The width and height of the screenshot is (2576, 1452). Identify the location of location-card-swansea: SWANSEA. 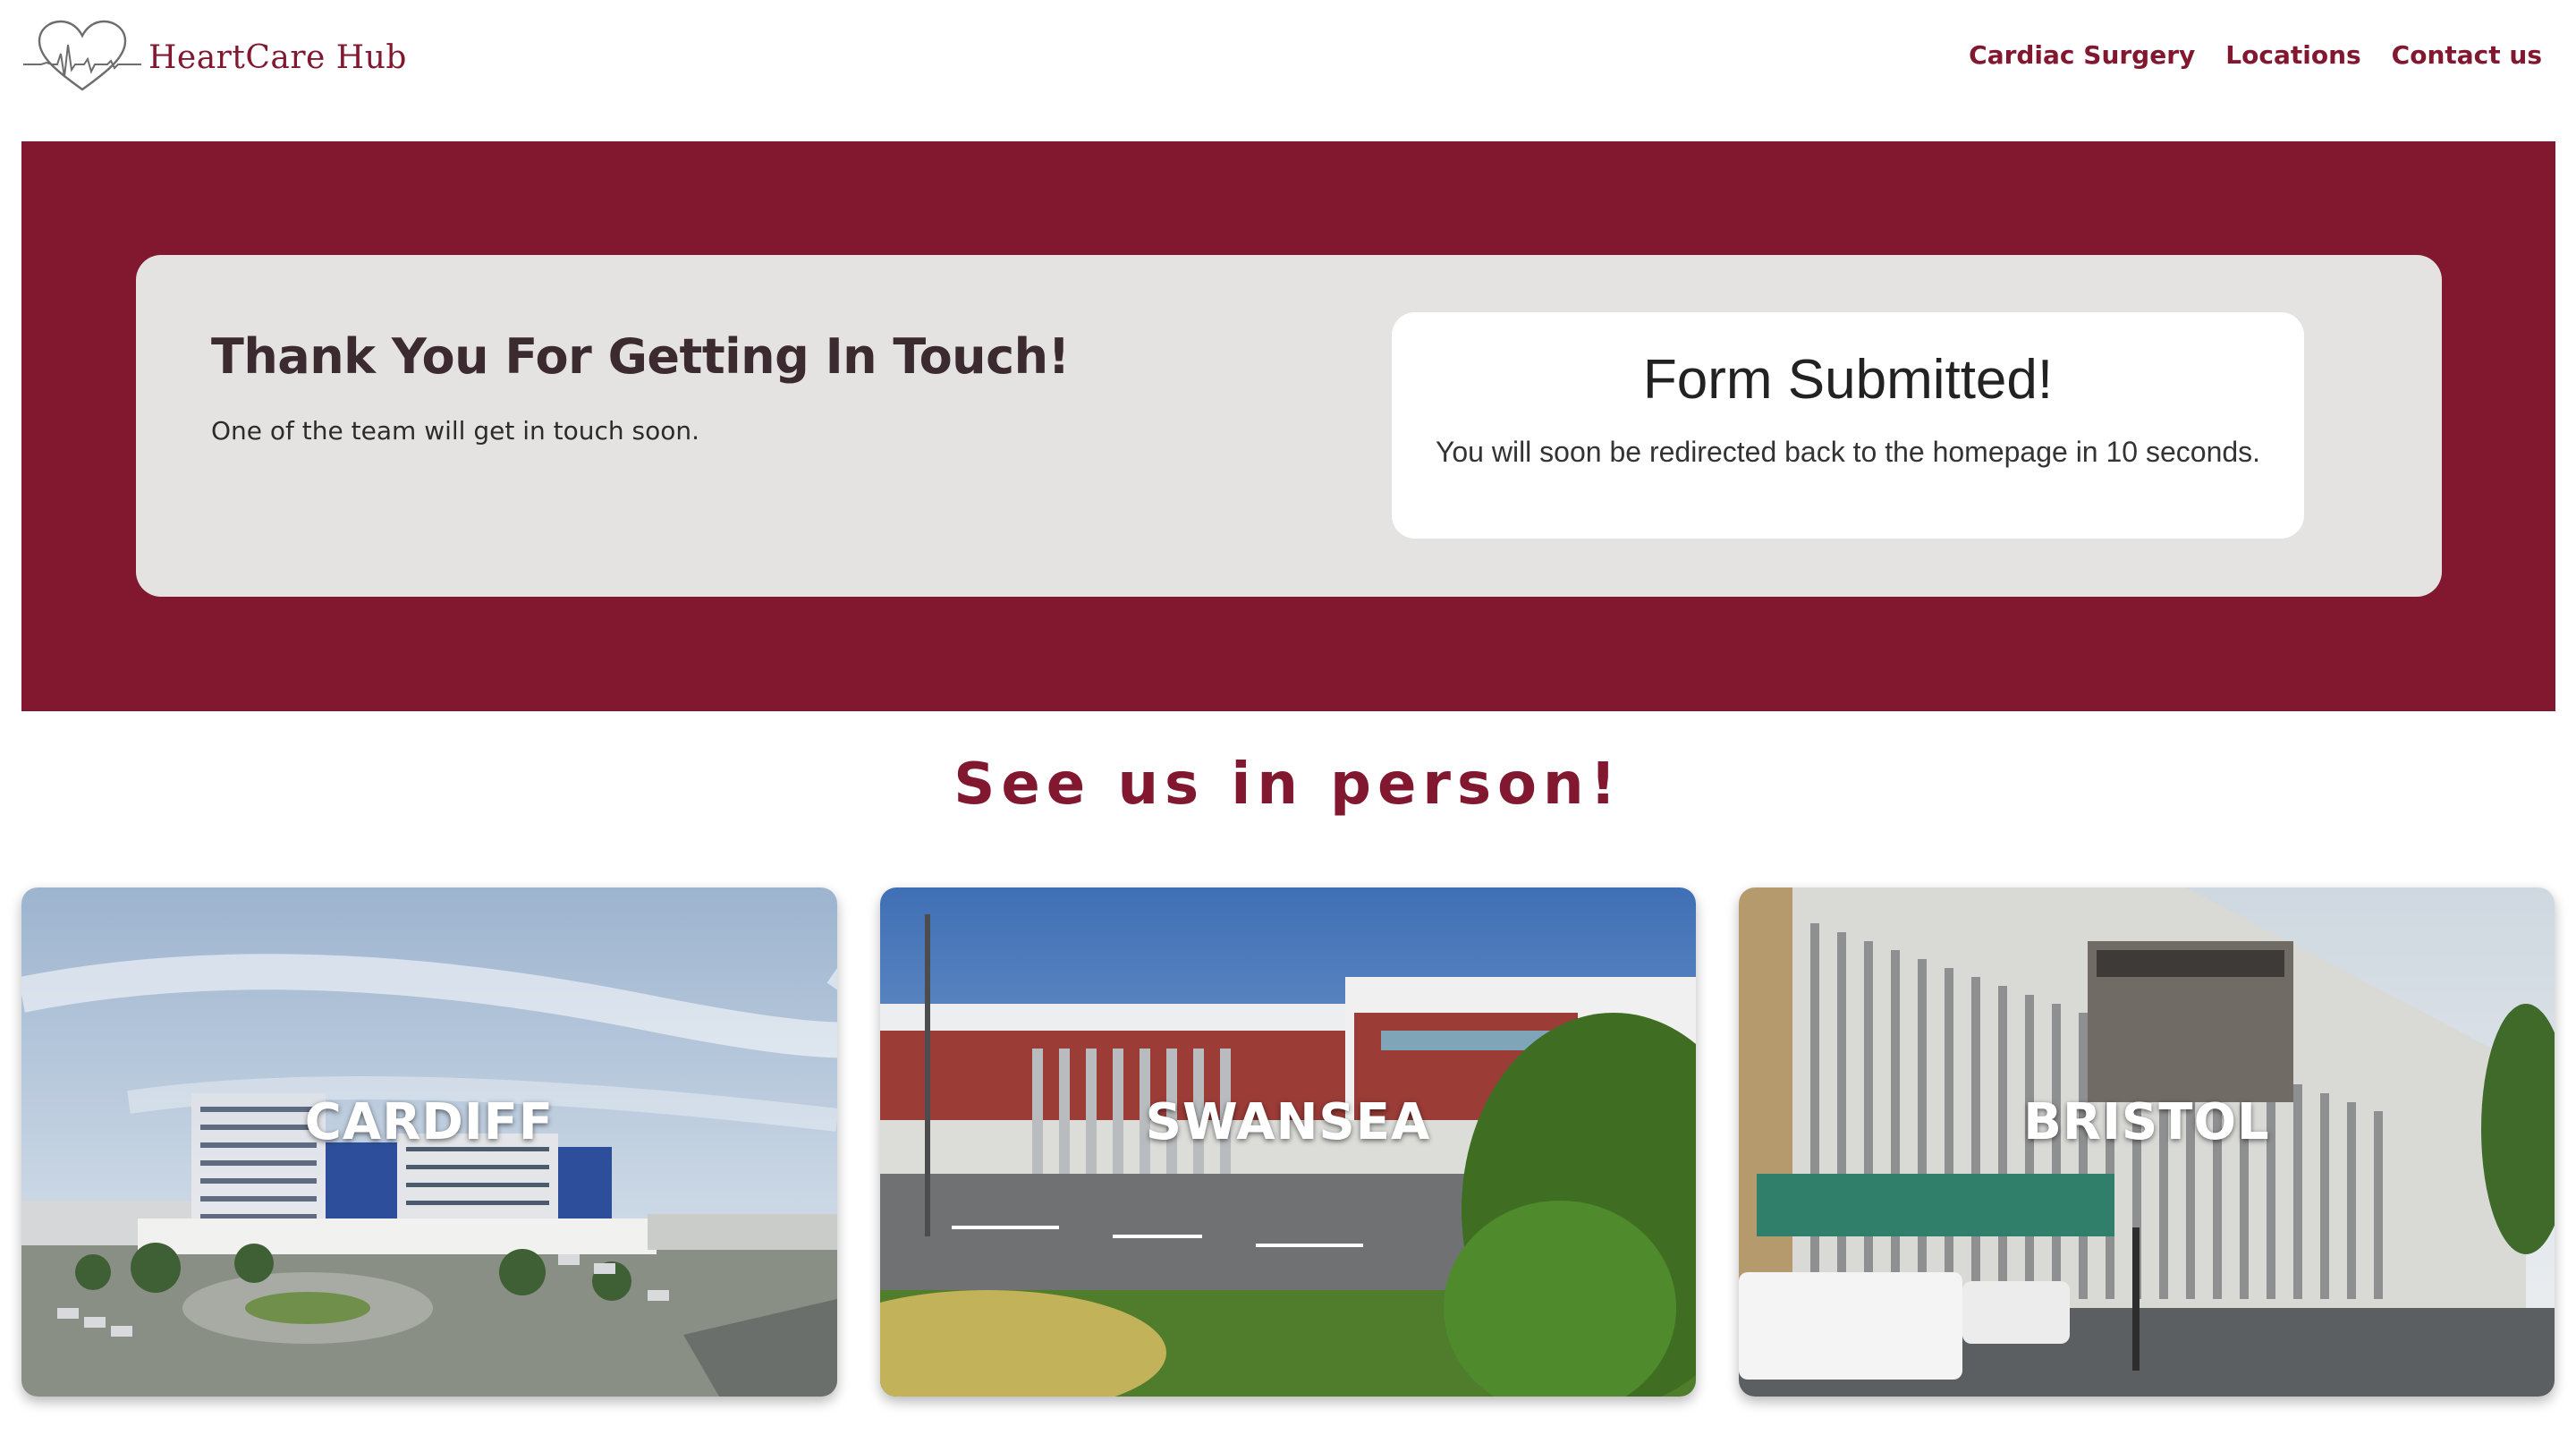
(1288, 1142).